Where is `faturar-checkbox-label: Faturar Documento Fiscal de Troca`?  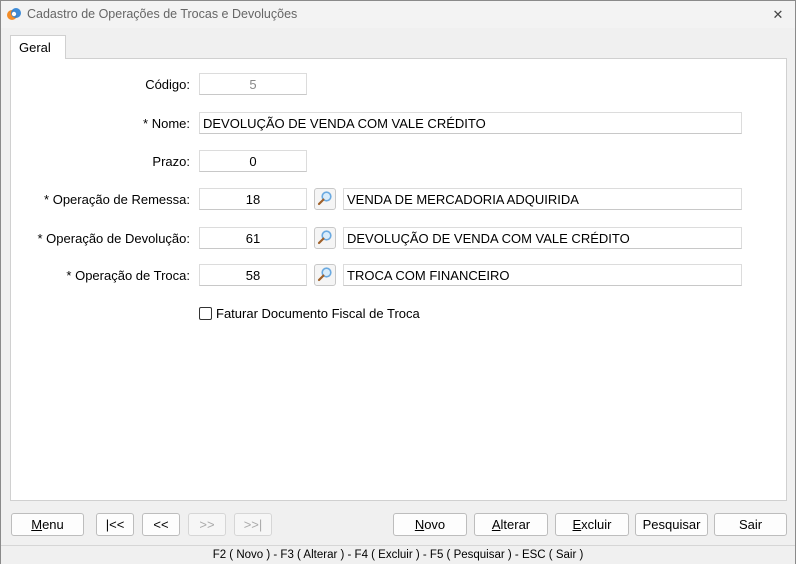
faturar-checkbox-label: Faturar Documento Fiscal de Troca is located at coordinates (318, 313).